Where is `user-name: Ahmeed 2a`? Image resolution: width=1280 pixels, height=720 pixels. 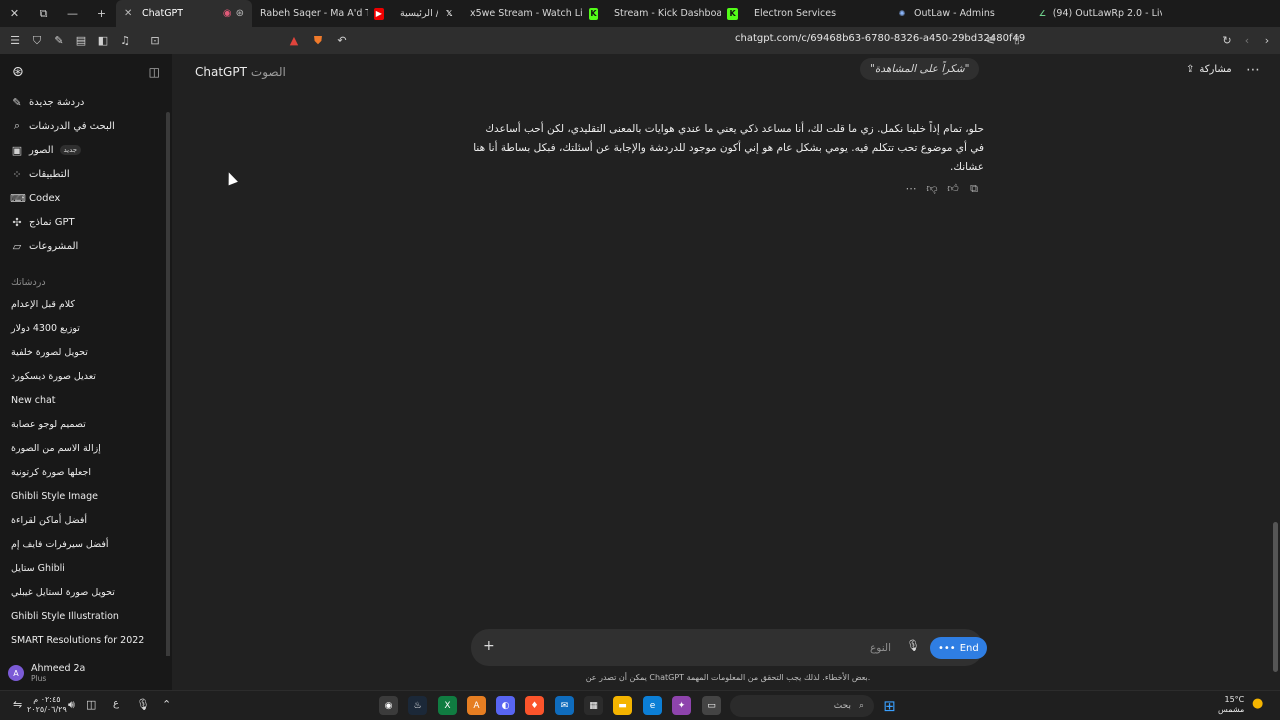 user-name: Ahmeed 2a is located at coordinates (58, 668).